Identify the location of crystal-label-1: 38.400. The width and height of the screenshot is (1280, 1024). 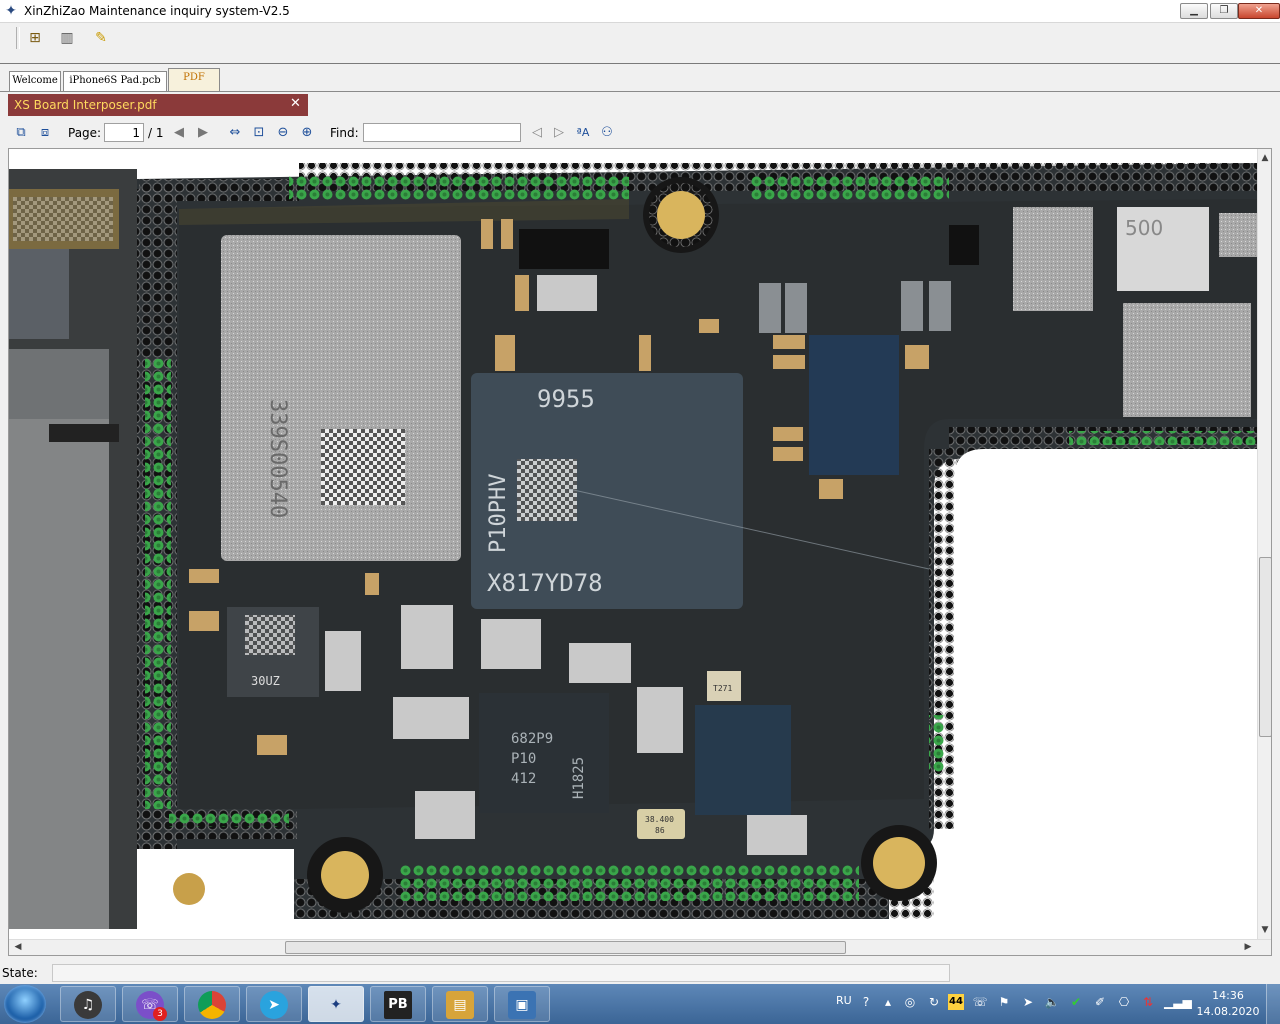
(659, 819).